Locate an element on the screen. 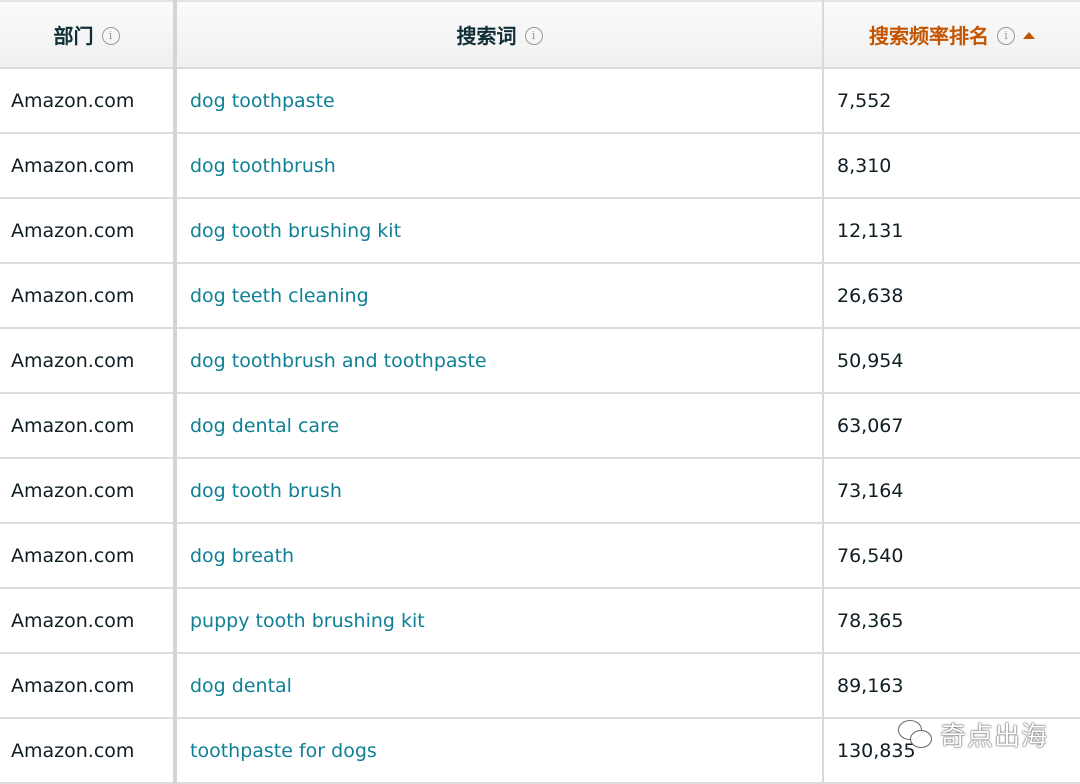  rank-cell: 73,164 is located at coordinates (951, 491).